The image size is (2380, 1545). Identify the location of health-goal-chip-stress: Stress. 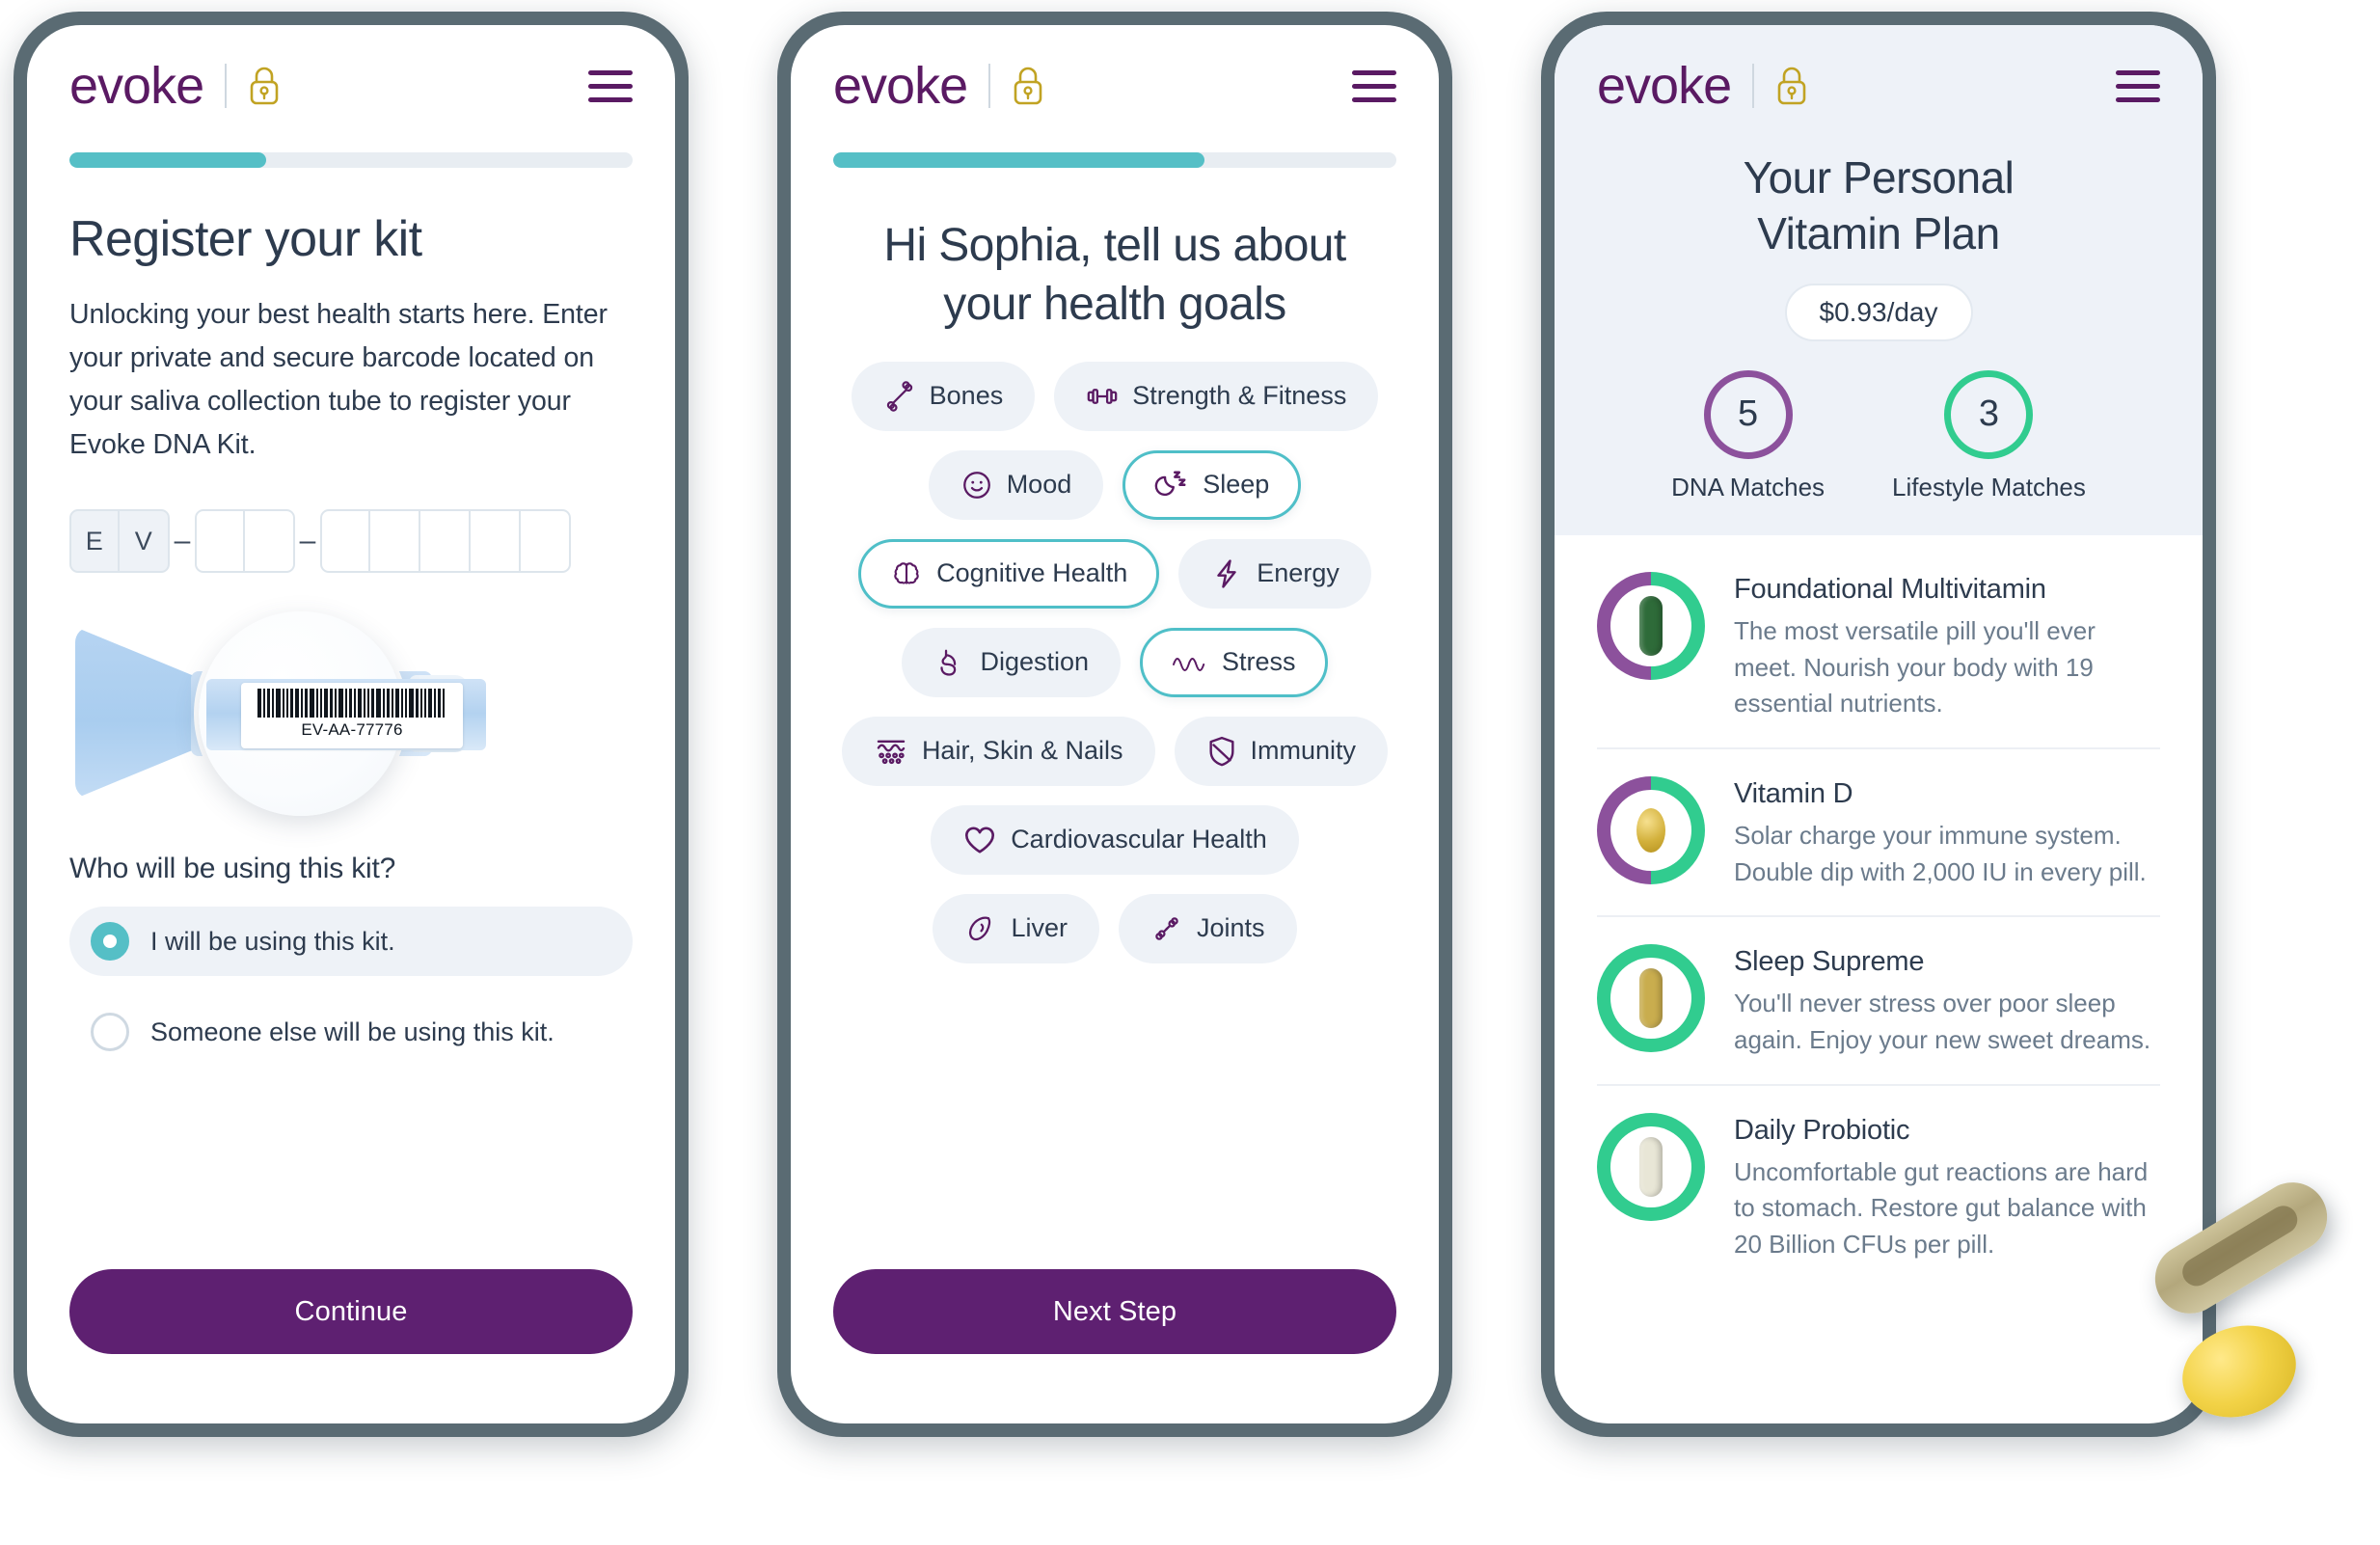
(1234, 662).